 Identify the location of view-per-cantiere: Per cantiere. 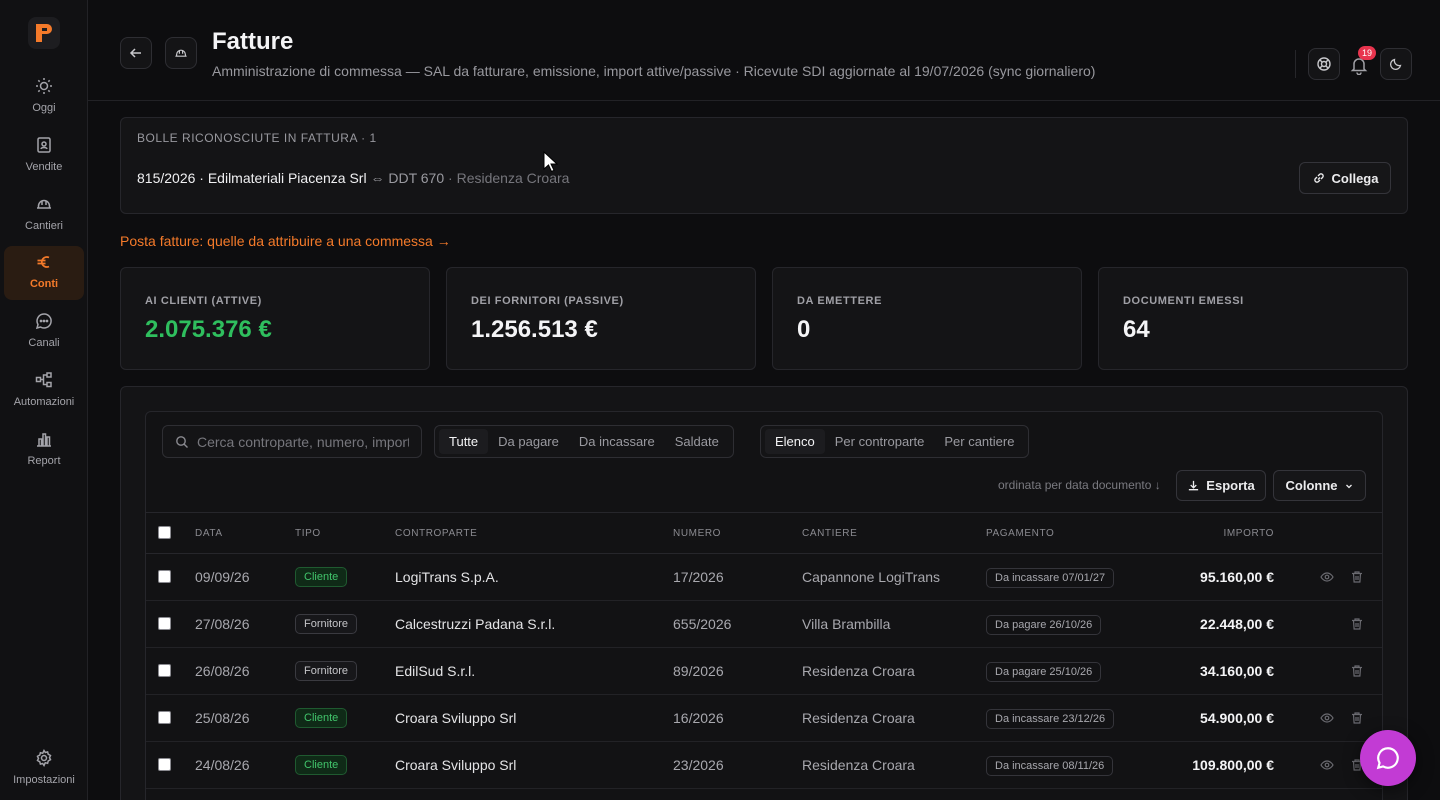
(979, 441).